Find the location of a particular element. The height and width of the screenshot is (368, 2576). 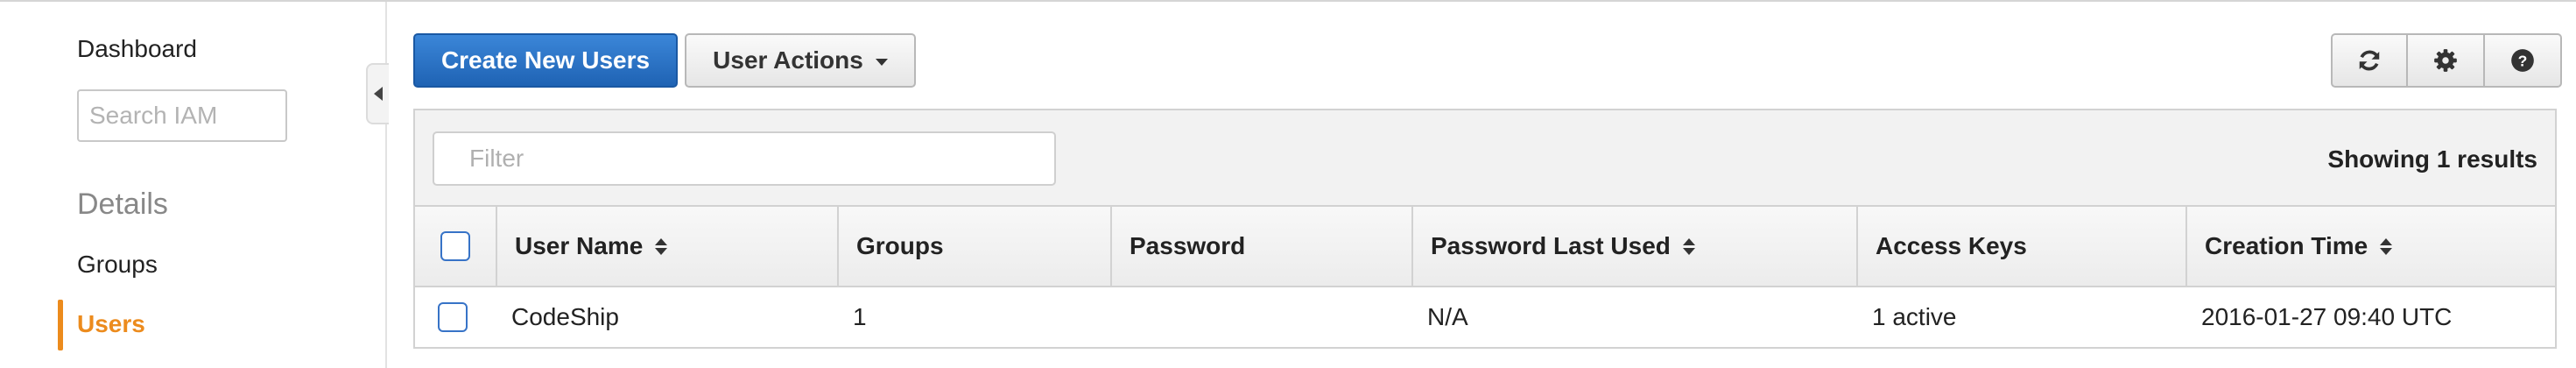

sidebar-item-groups: Groups is located at coordinates (117, 265).